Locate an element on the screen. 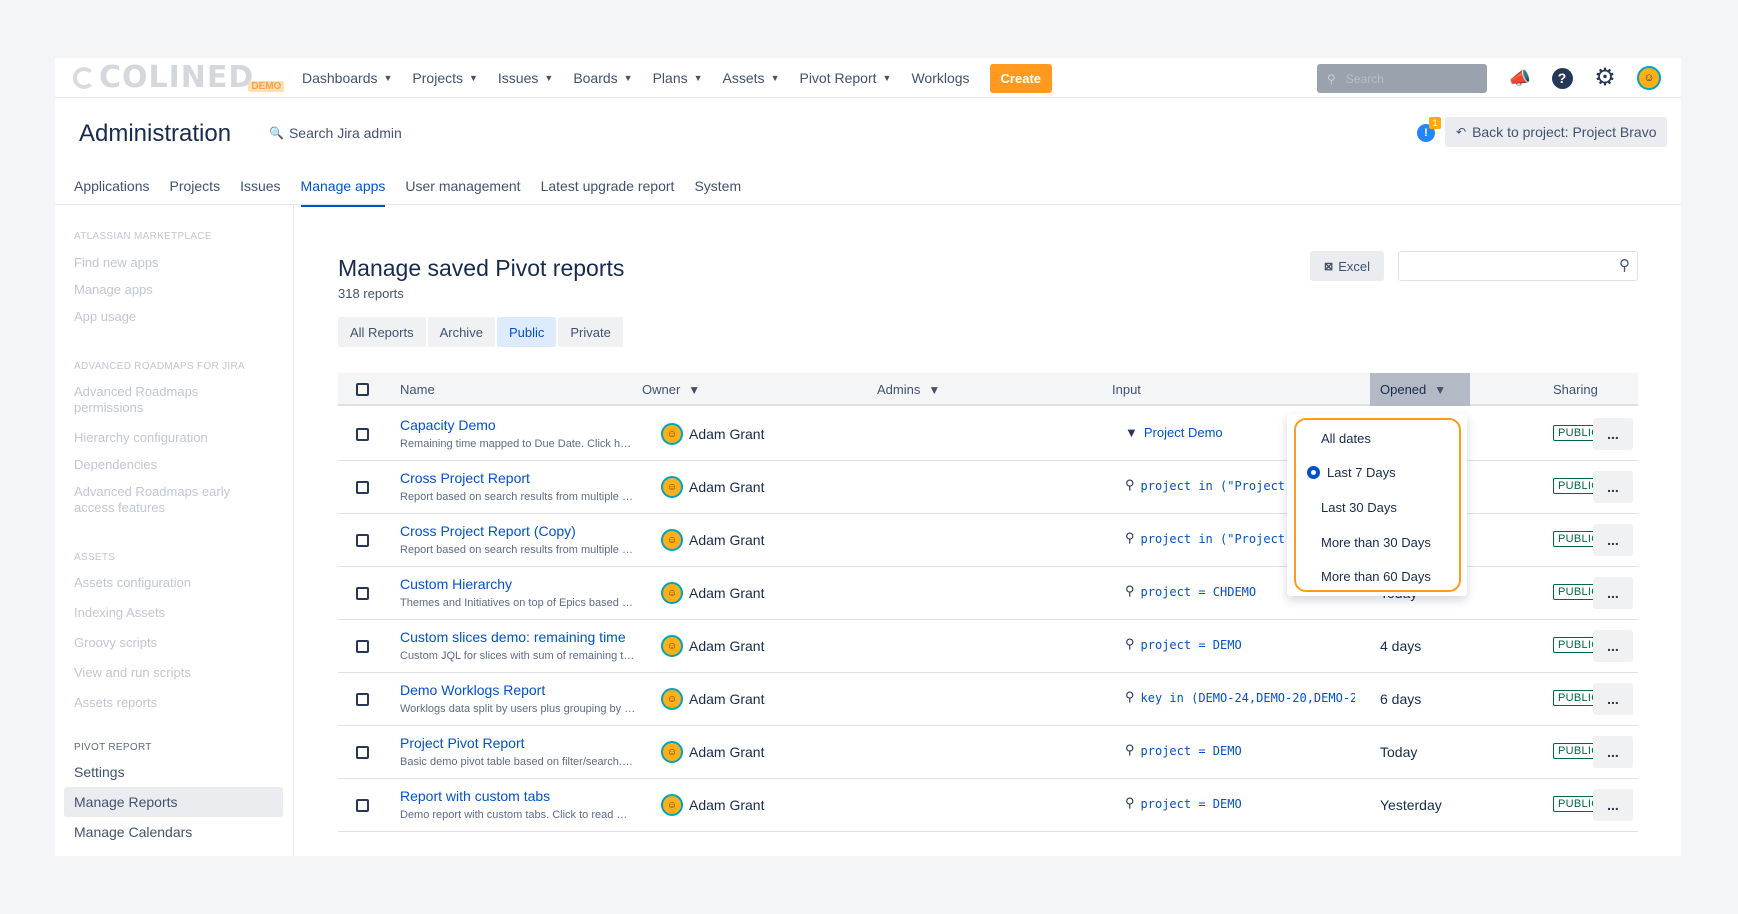  option-last-30-days: Last 30 Days is located at coordinates (1359, 507).